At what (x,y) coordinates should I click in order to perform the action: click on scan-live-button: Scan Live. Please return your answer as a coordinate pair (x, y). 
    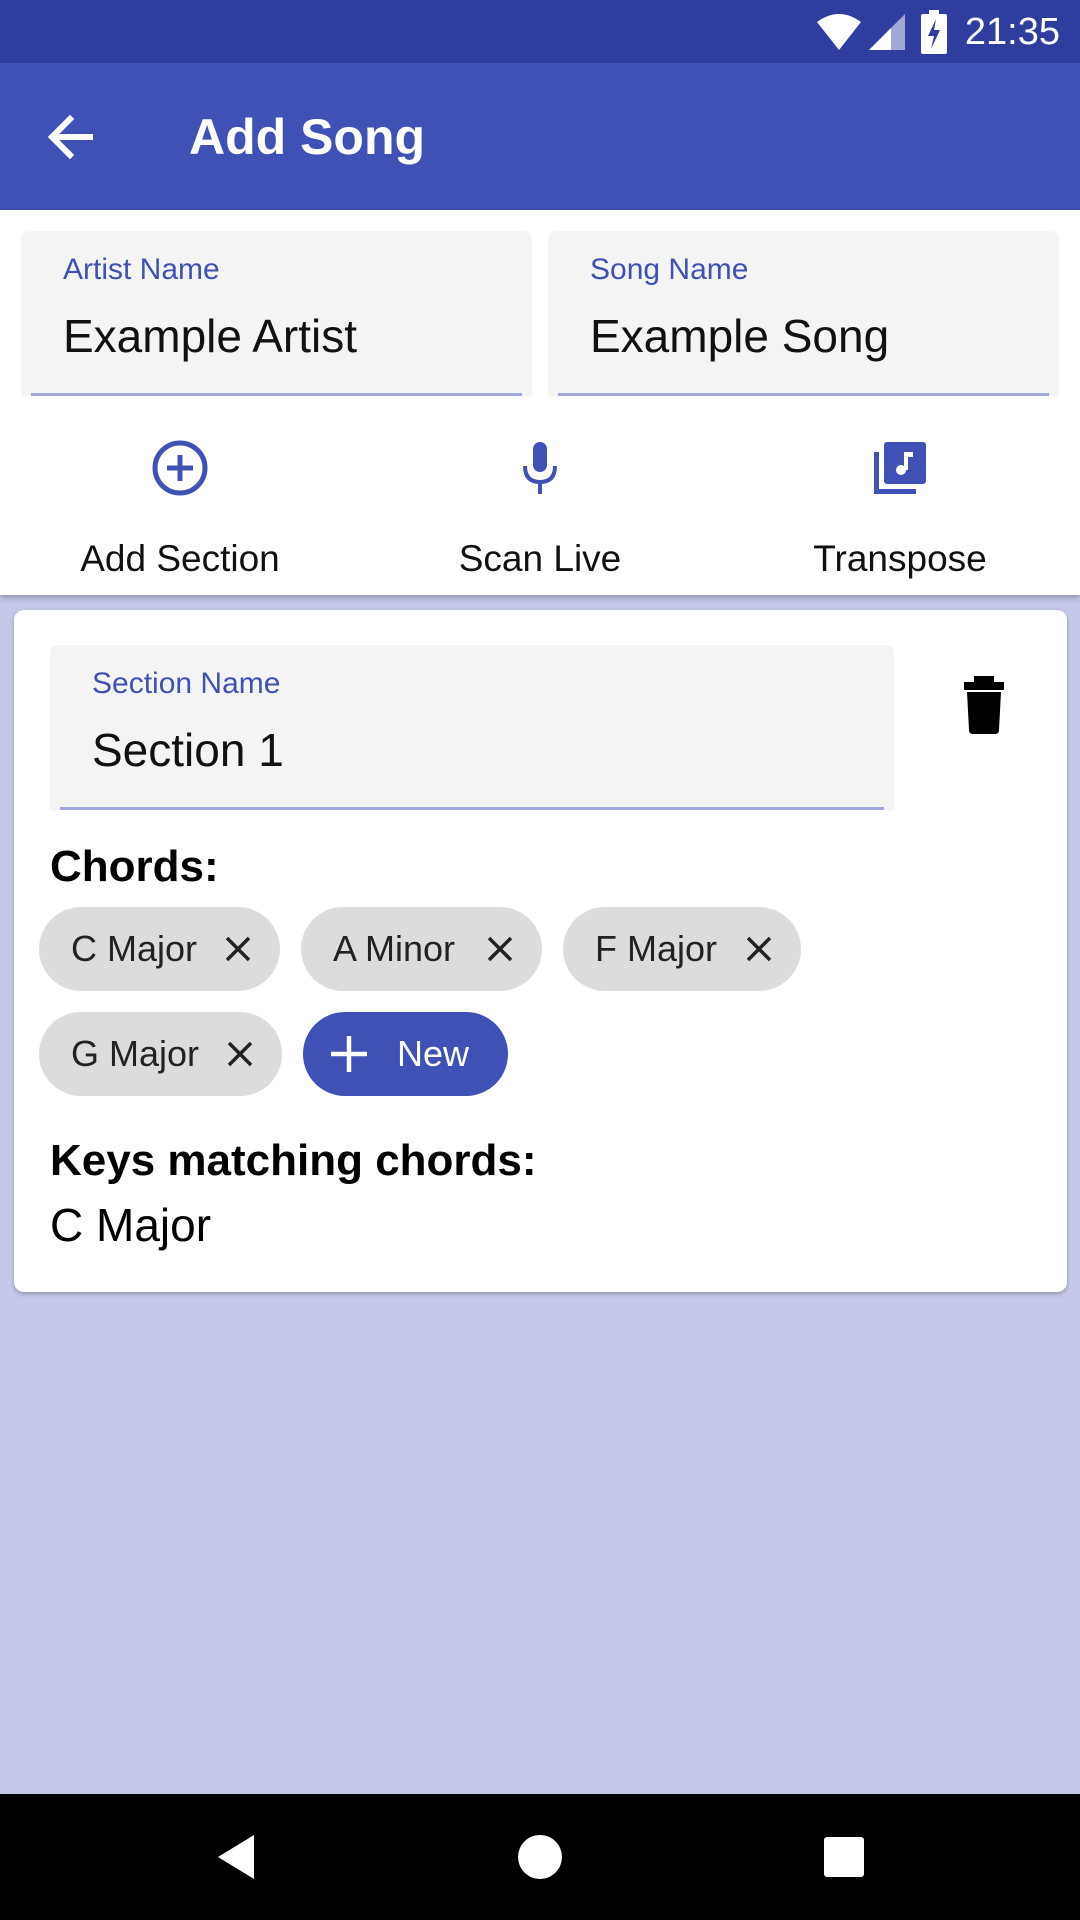
    Looking at the image, I should click on (540, 513).